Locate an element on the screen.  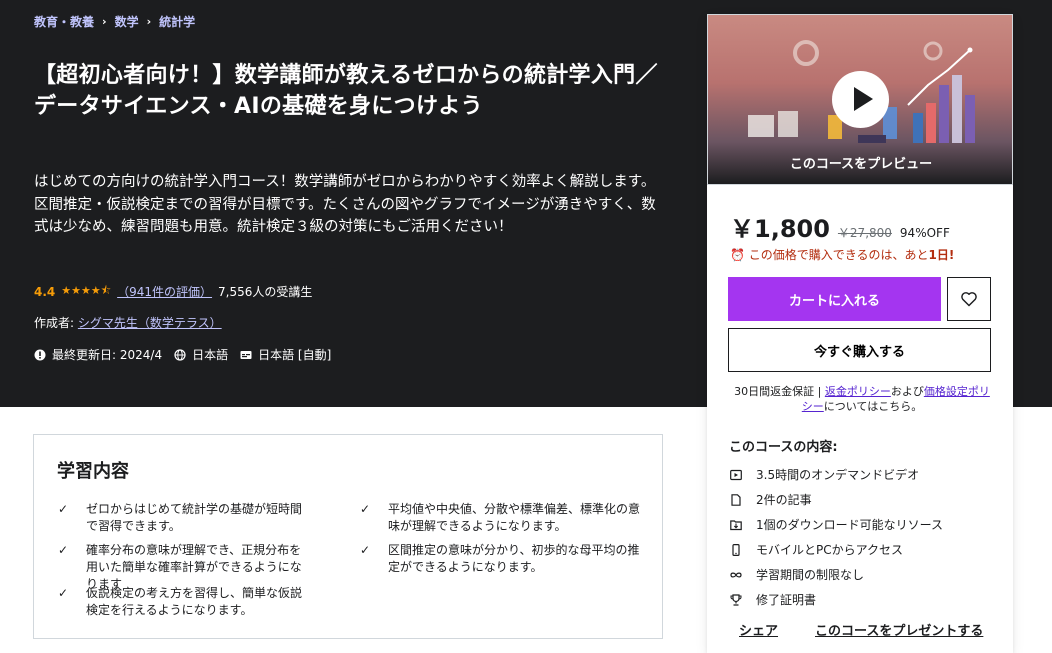
include-item: 学習期間の制限なし is located at coordinates (797, 574).